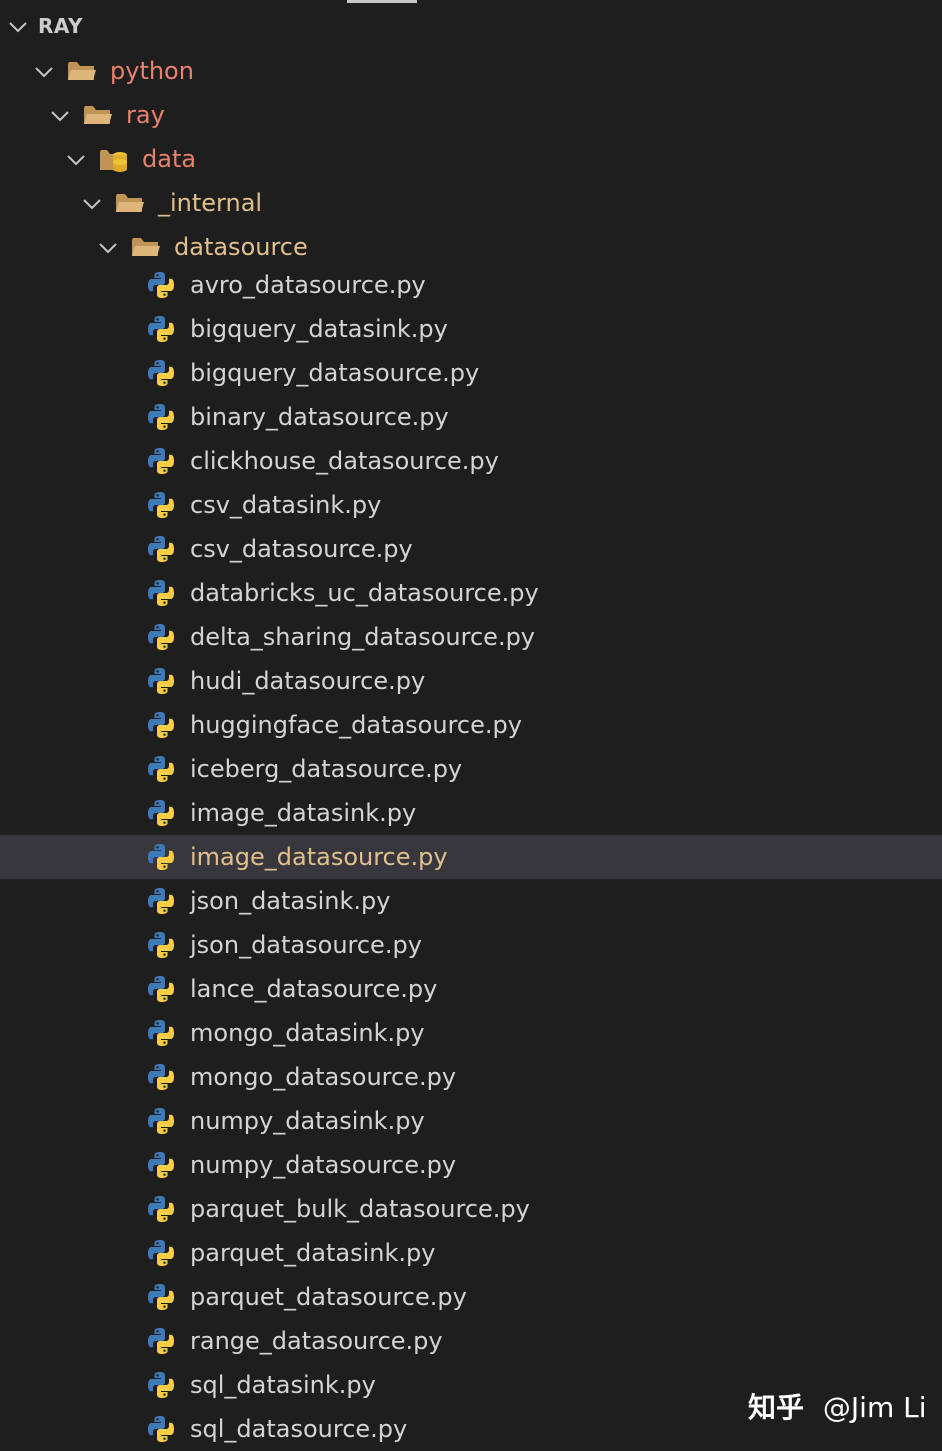 Image resolution: width=942 pixels, height=1451 pixels. I want to click on watermark-author: @Jim Li, so click(874, 1407).